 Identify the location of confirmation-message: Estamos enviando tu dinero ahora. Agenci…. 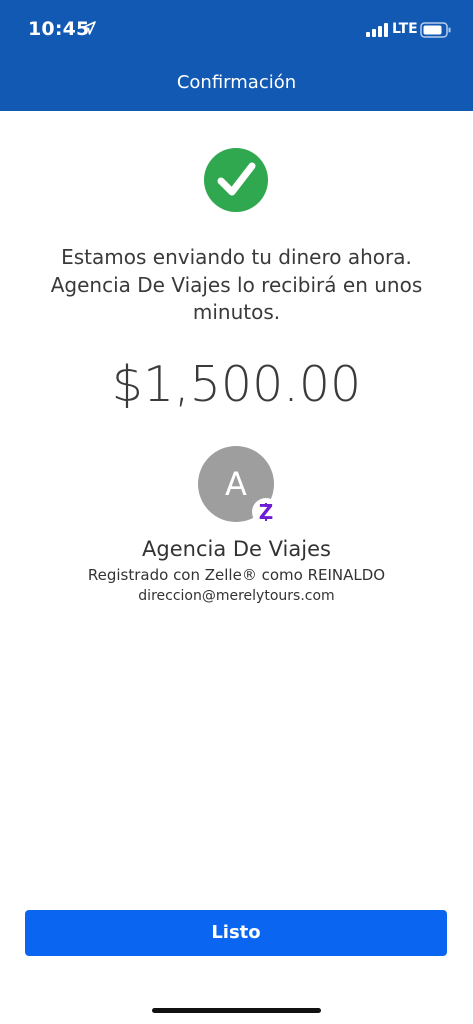
(236, 284).